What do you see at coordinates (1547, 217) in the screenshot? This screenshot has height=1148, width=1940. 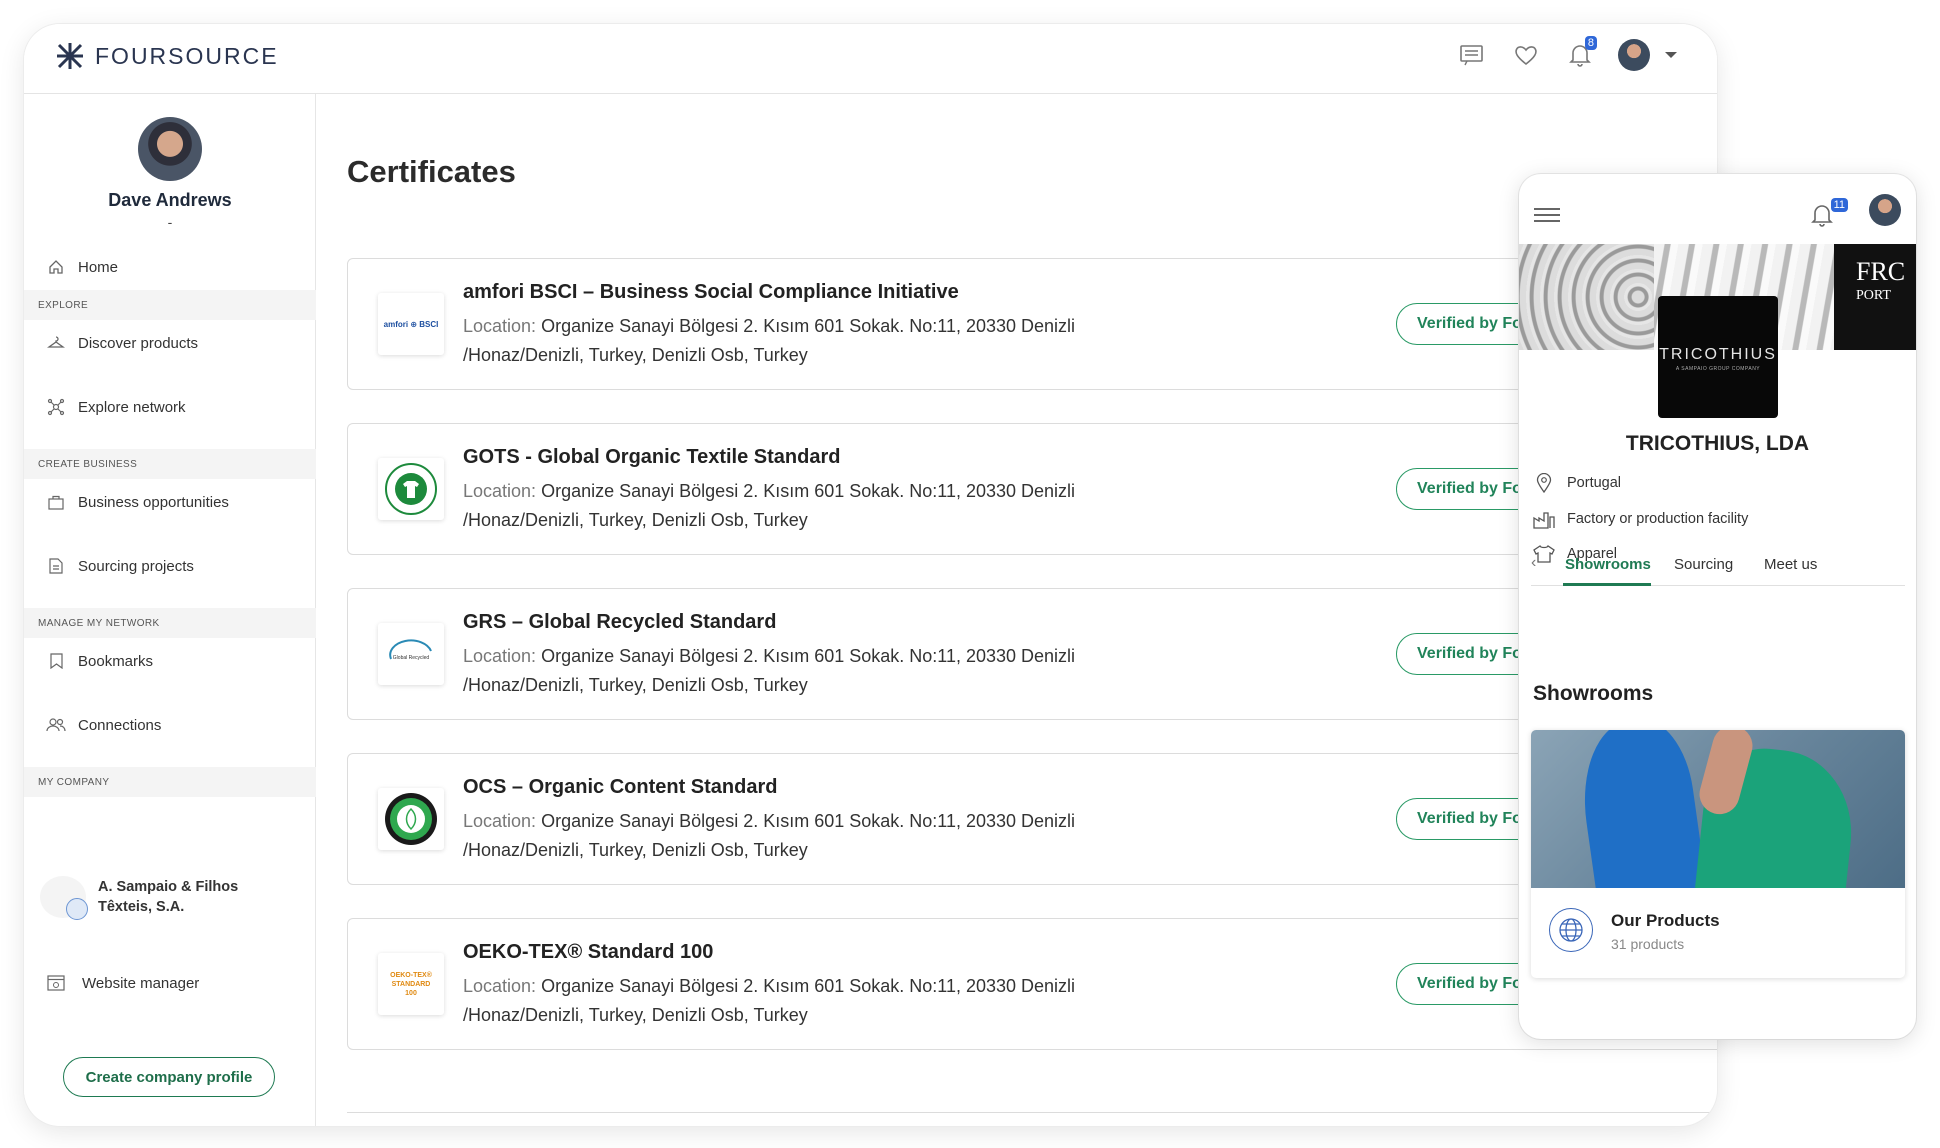 I see `menu-icon` at bounding box center [1547, 217].